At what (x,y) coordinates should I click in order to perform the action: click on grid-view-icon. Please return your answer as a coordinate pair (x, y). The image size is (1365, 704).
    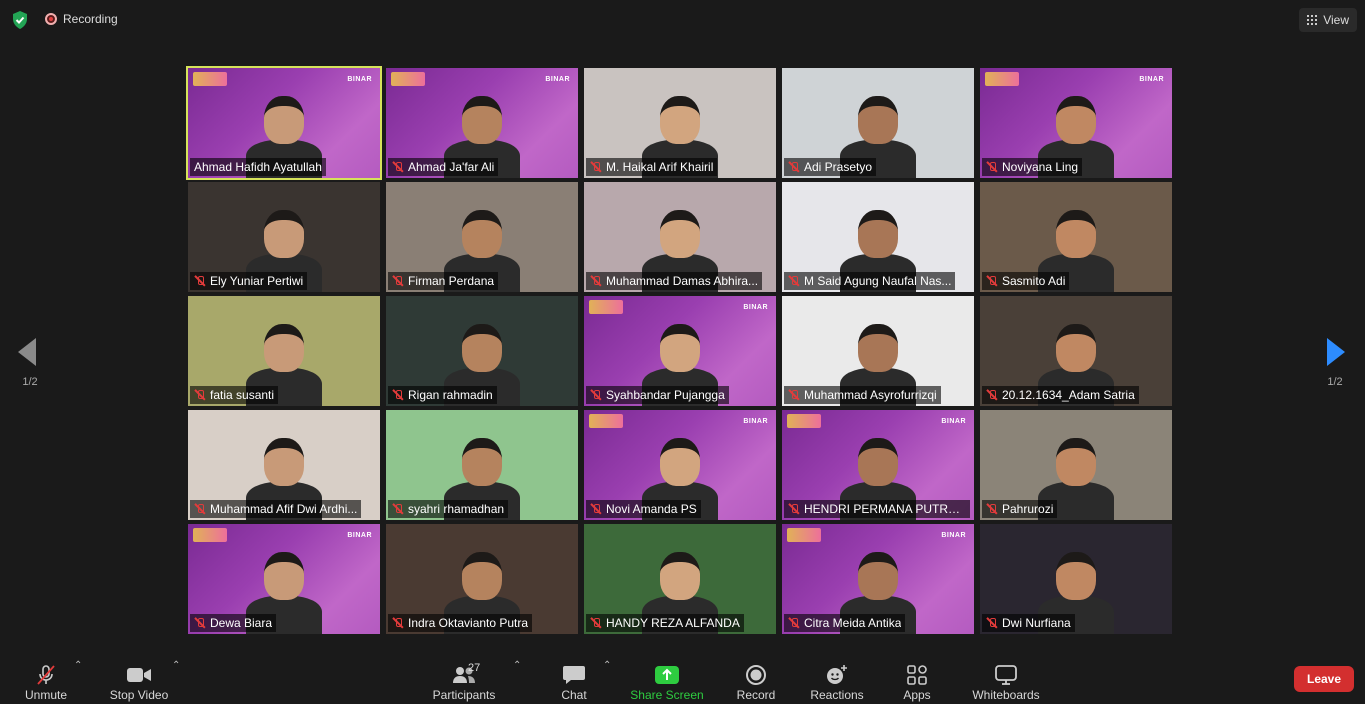
    Looking at the image, I should click on (1312, 20).